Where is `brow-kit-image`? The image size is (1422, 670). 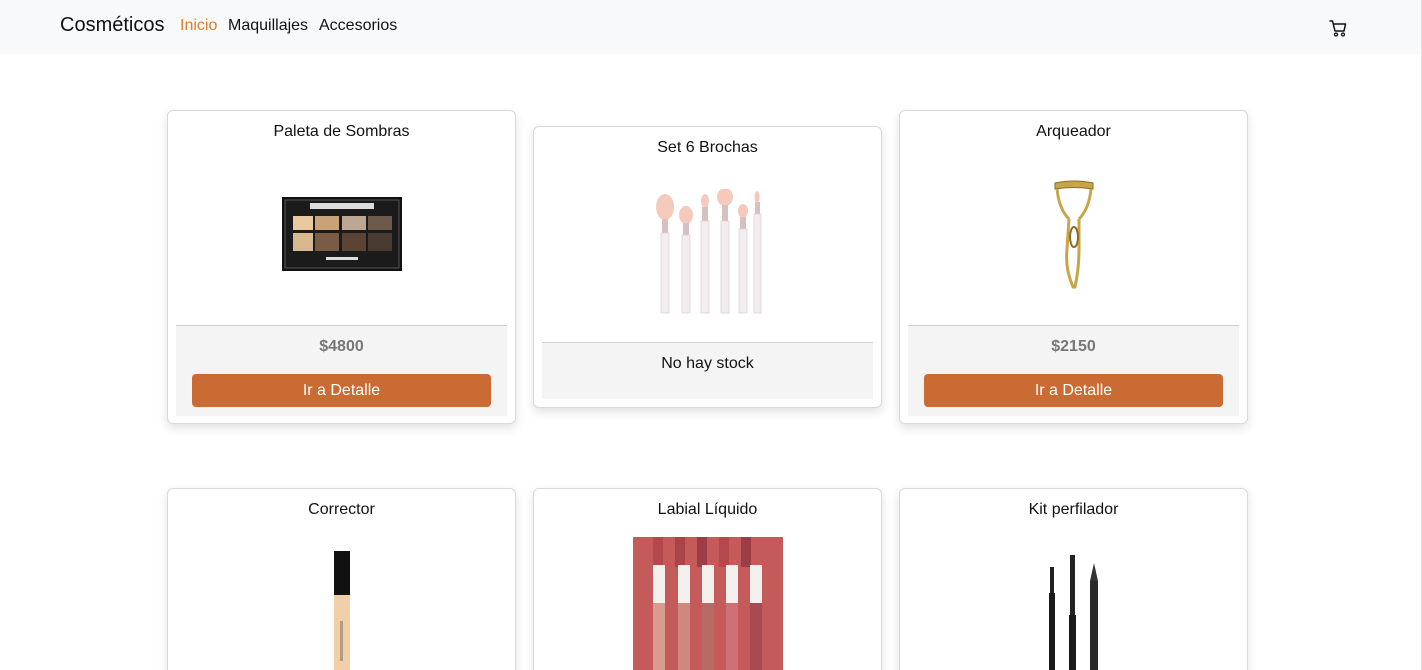
brow-kit-image is located at coordinates (1074, 611).